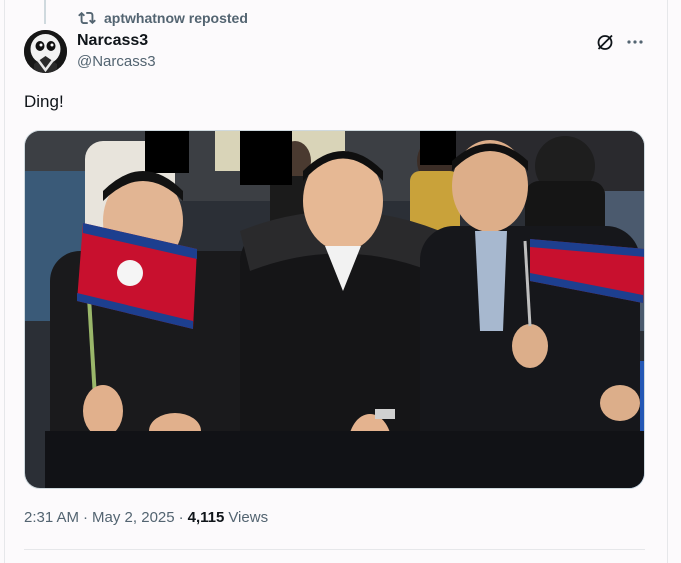  What do you see at coordinates (116, 62) in the screenshot?
I see `author-handle: @Narcass3` at bounding box center [116, 62].